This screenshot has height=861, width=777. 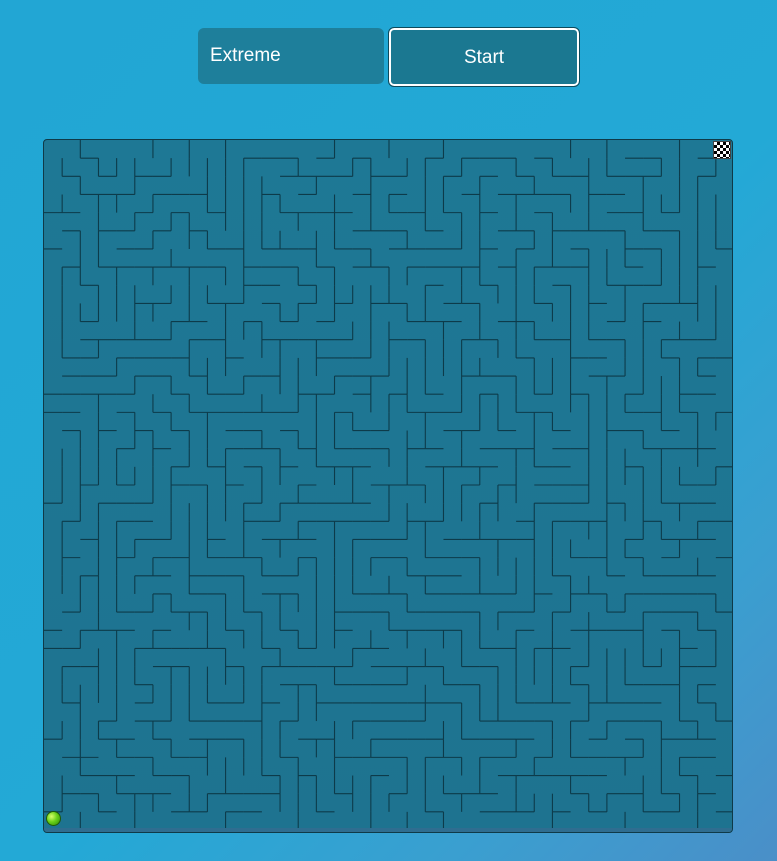 What do you see at coordinates (291, 56) in the screenshot?
I see `difficulty-select: Extreme` at bounding box center [291, 56].